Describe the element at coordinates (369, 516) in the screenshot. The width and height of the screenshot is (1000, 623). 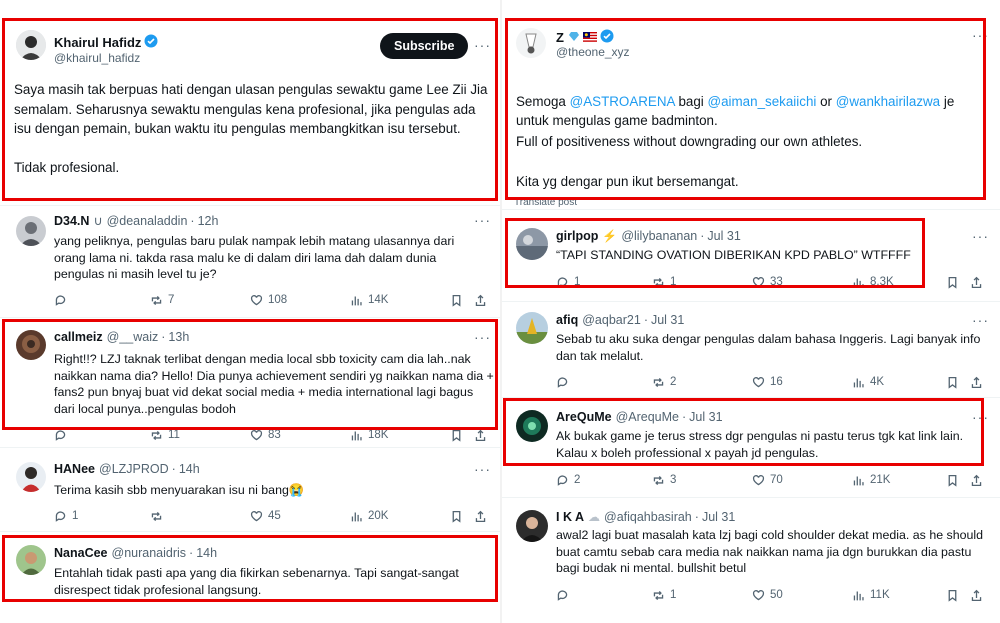
I see `views-button: 20K` at that location.